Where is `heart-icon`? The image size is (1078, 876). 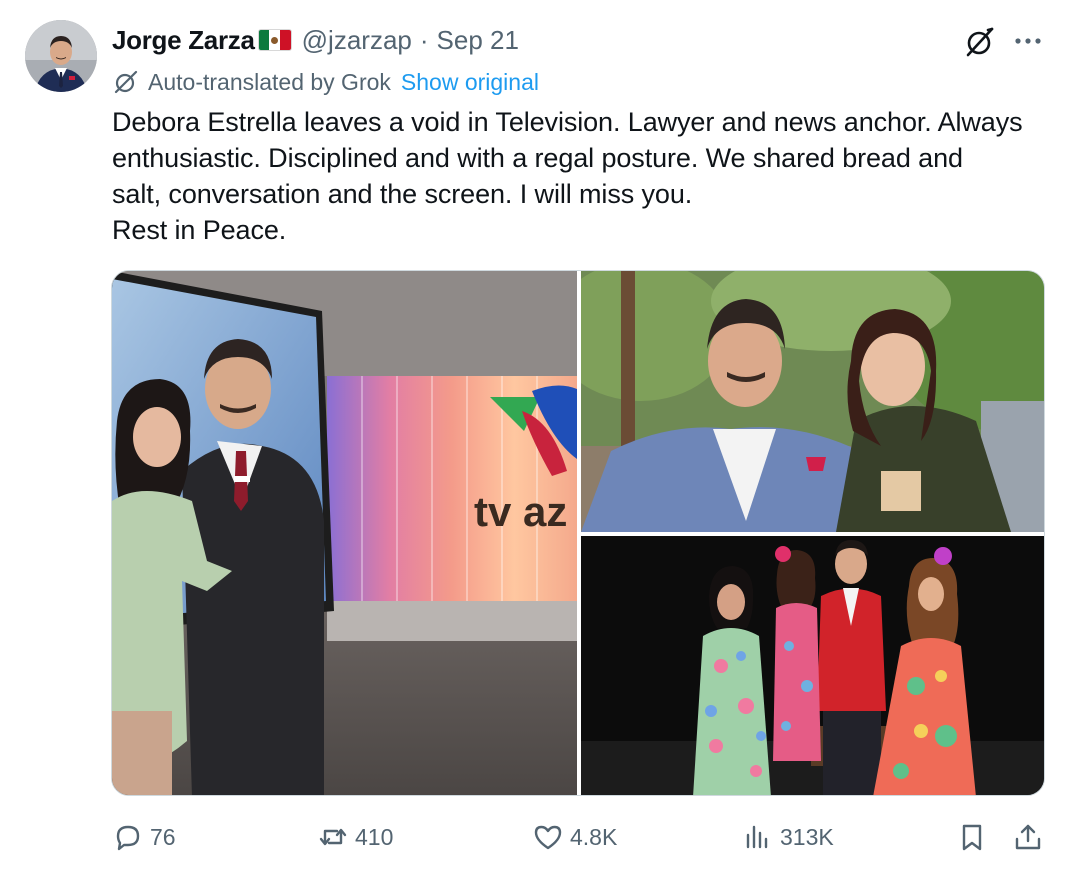
heart-icon is located at coordinates (548, 837).